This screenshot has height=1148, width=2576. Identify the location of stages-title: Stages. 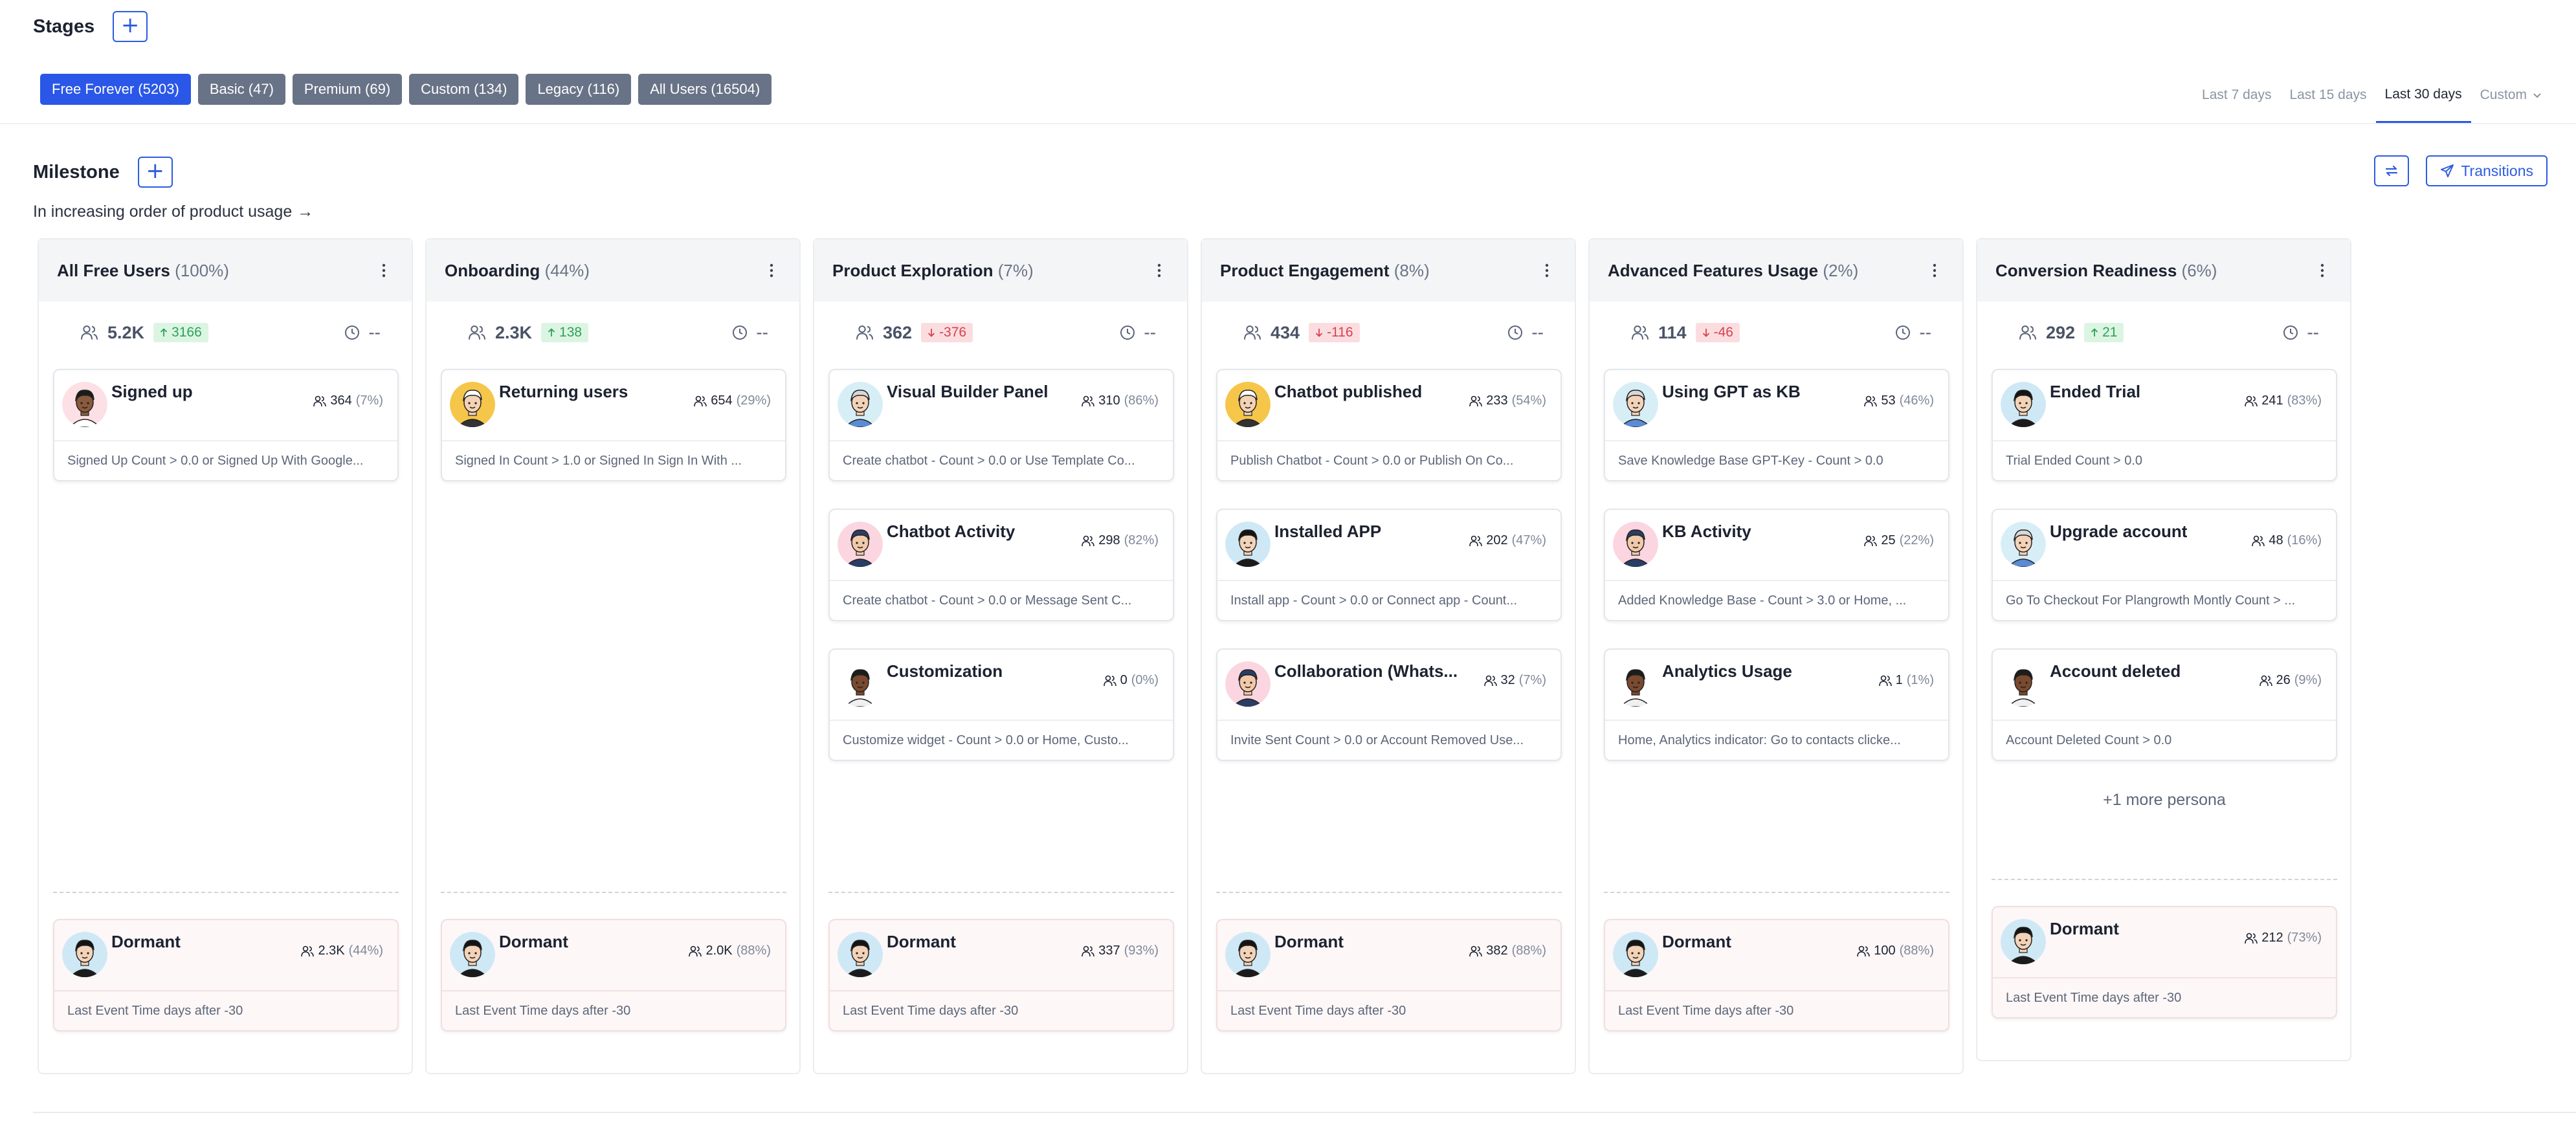
(64, 26).